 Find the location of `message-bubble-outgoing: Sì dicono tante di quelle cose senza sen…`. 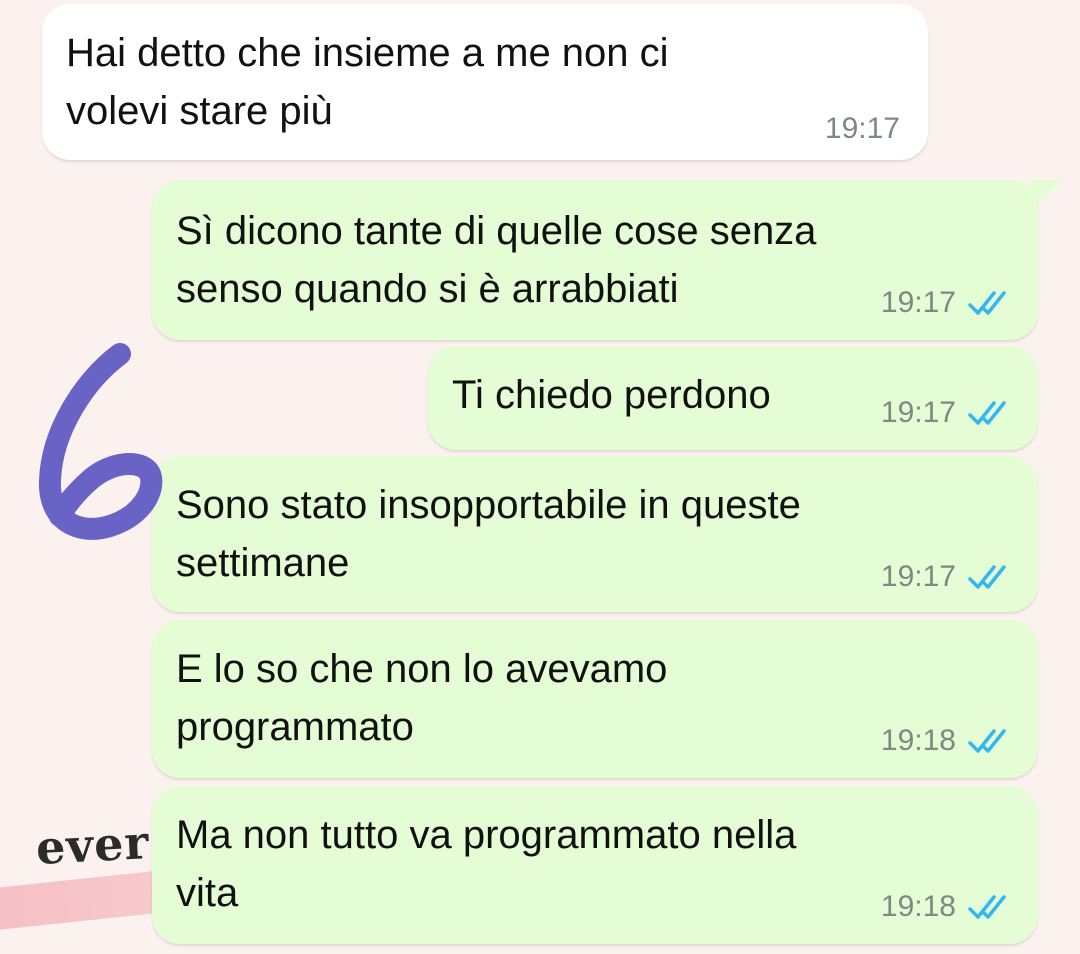

message-bubble-outgoing: Sì dicono tante di quelle cose senza sen… is located at coordinates (595, 260).